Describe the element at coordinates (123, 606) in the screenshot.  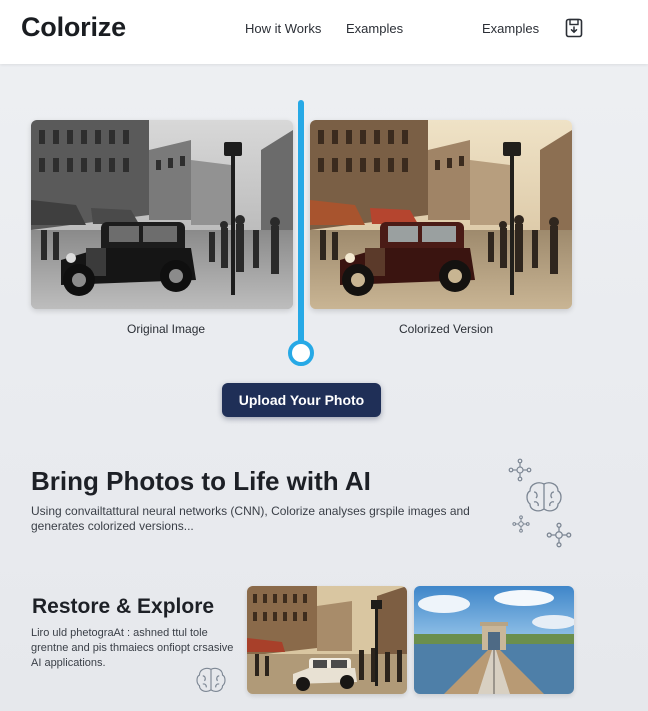
I see `restore-title: Restore & Explore` at that location.